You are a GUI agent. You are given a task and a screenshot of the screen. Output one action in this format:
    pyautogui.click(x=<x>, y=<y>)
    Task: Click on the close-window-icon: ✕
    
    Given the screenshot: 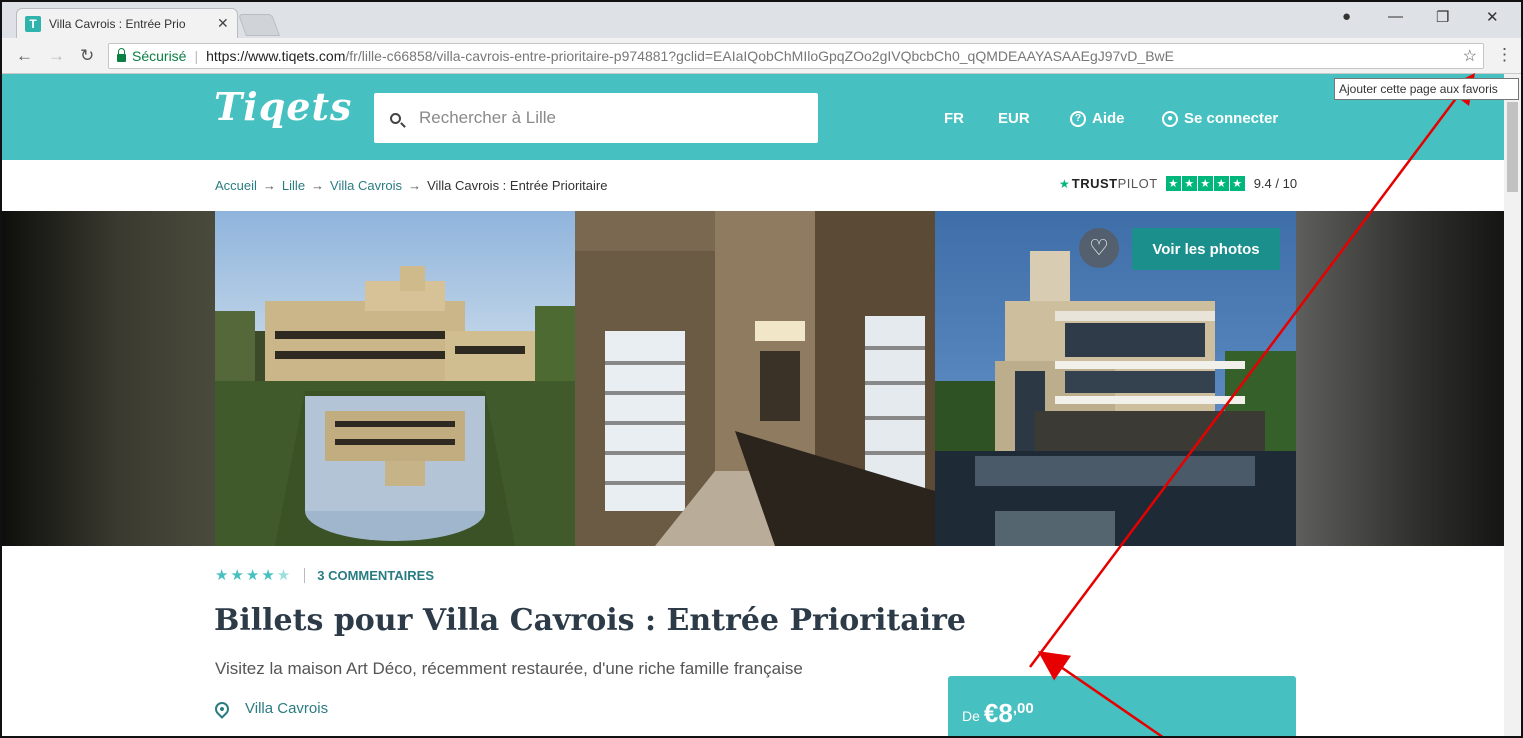 What is the action you would take?
    pyautogui.click(x=1492, y=17)
    